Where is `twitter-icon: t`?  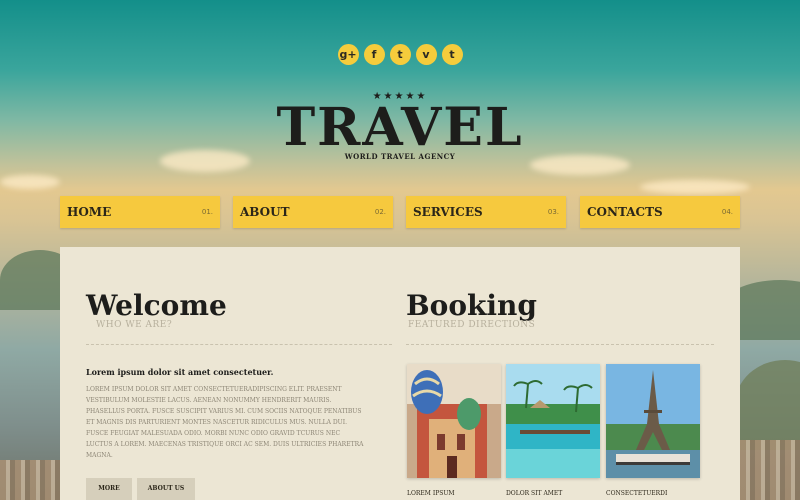 twitter-icon: t is located at coordinates (400, 54).